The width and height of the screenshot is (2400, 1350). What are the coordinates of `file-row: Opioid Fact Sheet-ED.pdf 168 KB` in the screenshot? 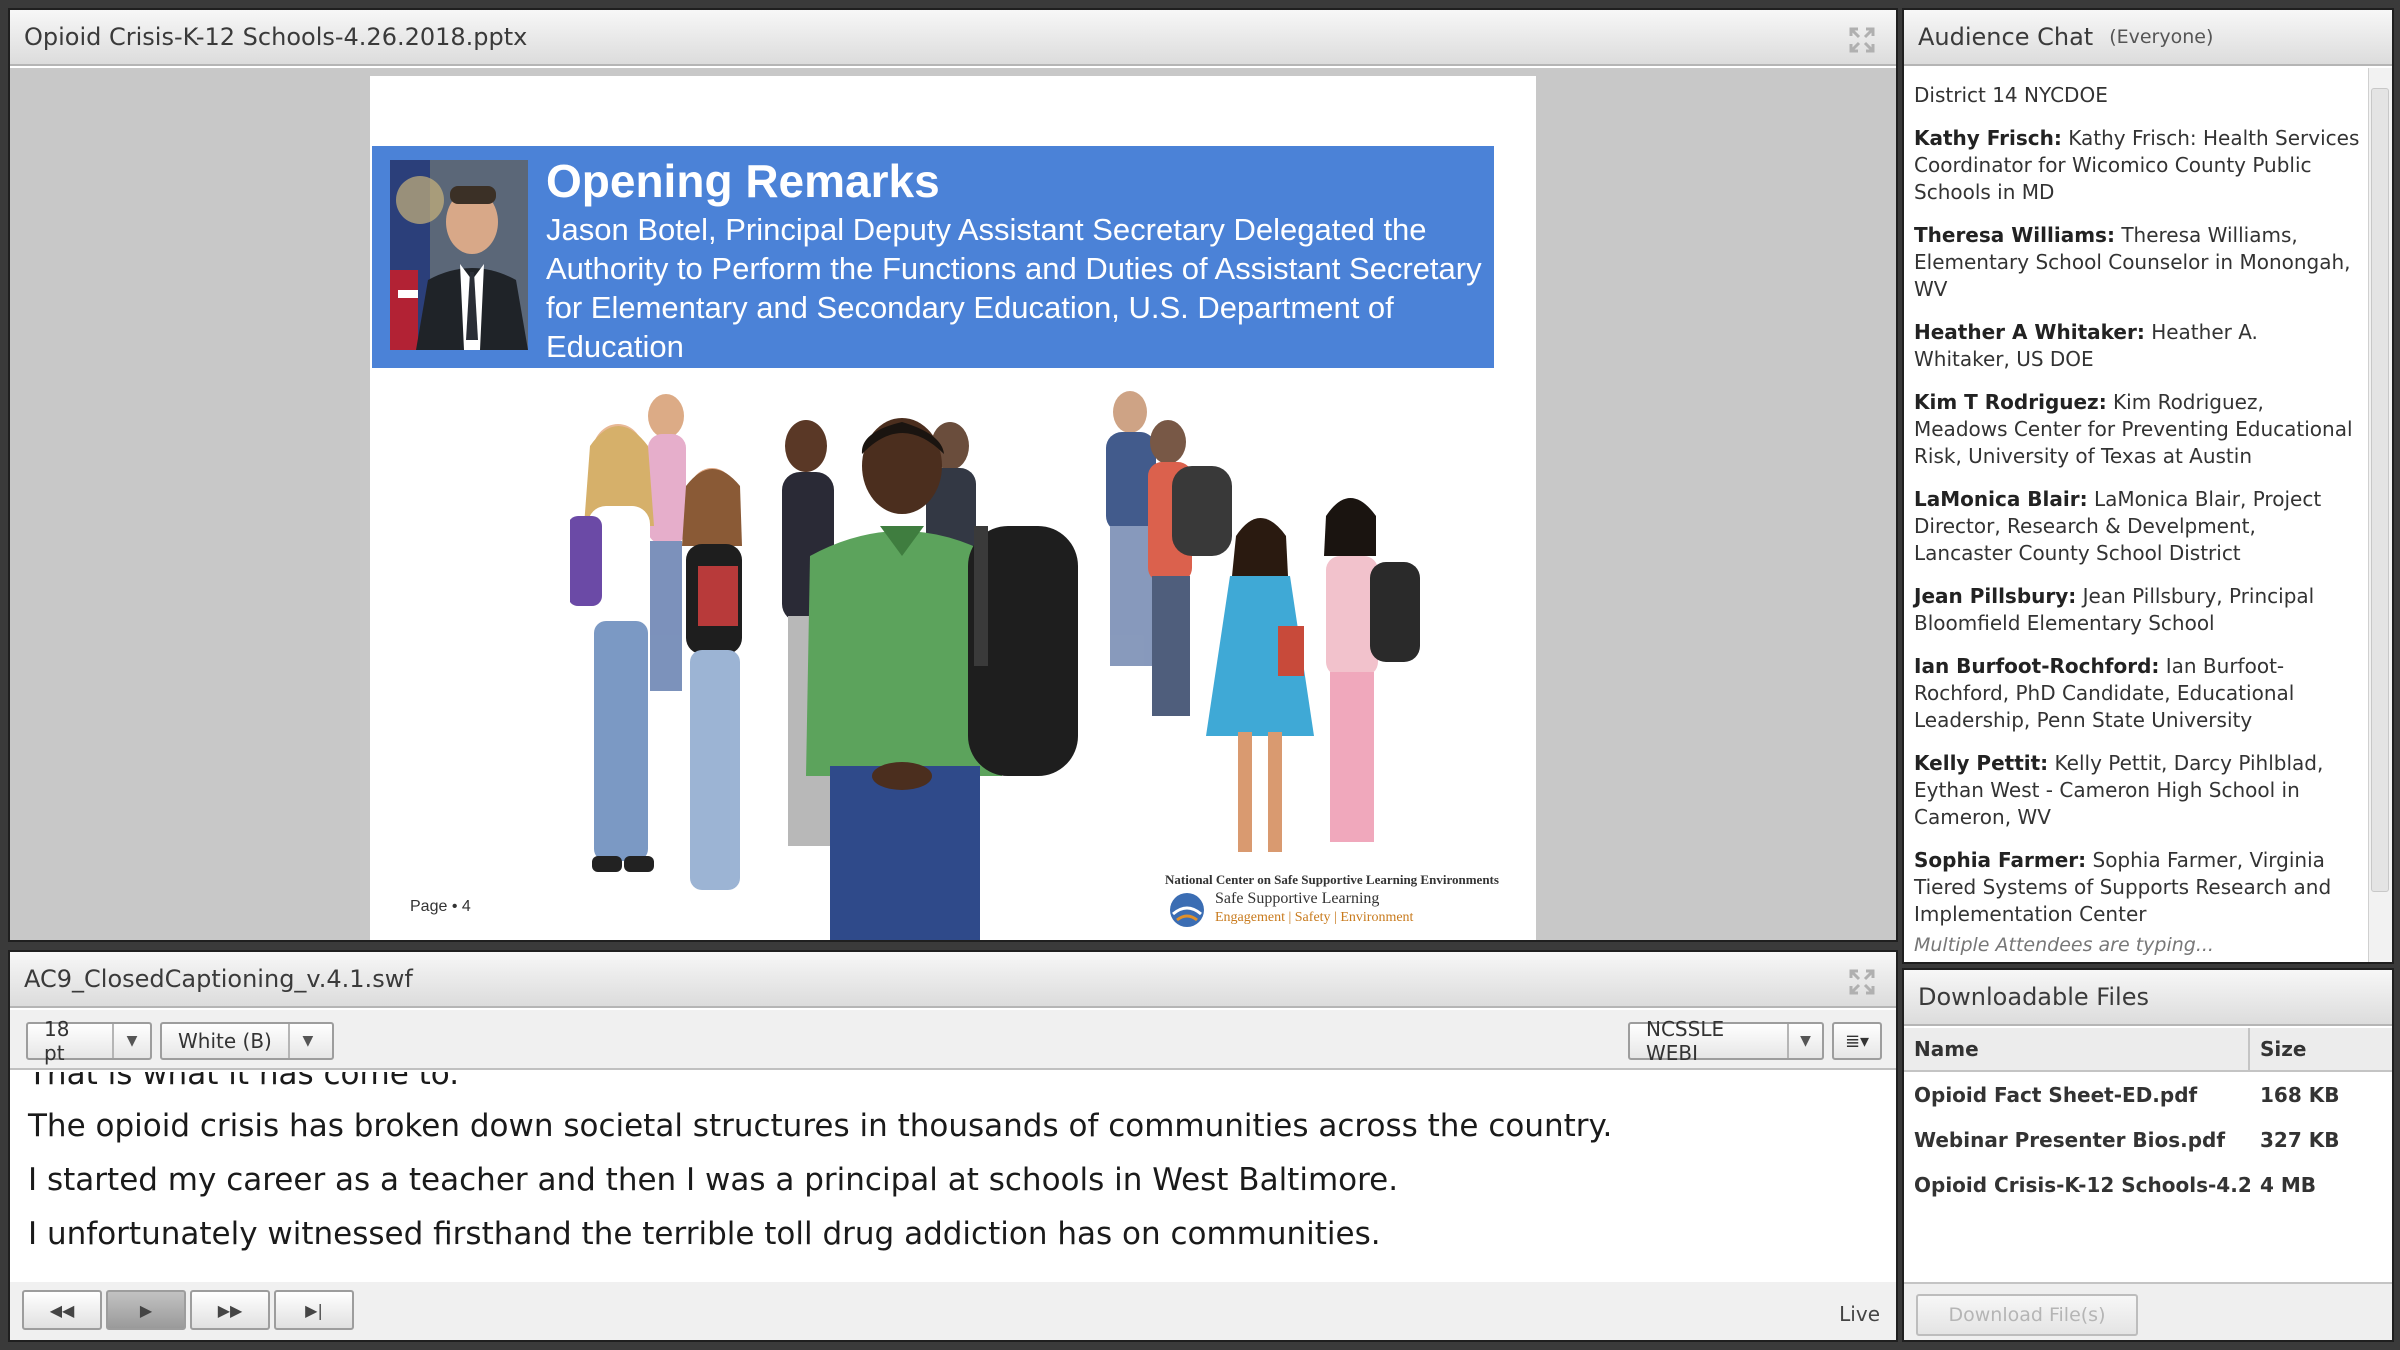 It's located at (2148, 1094).